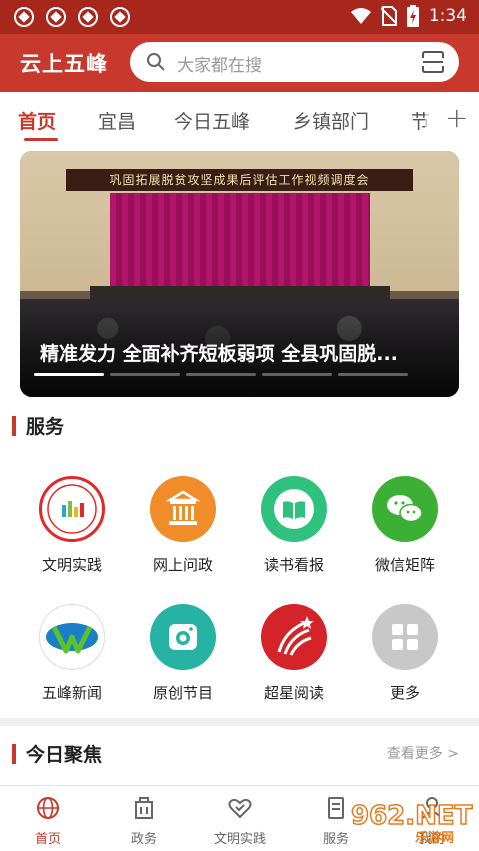 The width and height of the screenshot is (479, 851). What do you see at coordinates (212, 120) in the screenshot?
I see `tab-today-wufeng: 今日五峰` at bounding box center [212, 120].